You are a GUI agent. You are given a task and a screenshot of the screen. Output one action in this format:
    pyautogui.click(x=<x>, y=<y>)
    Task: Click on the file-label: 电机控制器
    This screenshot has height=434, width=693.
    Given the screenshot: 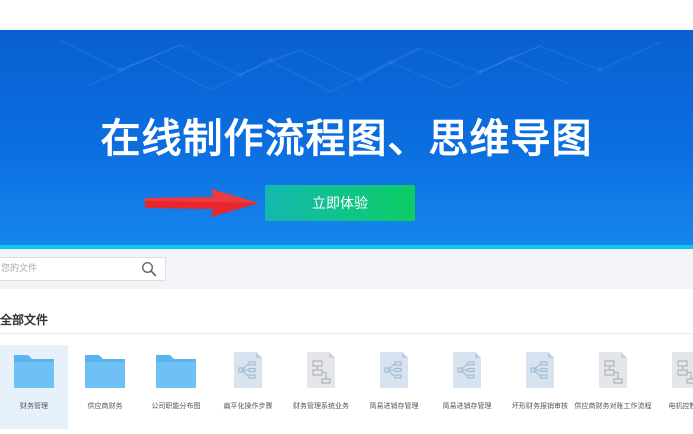 What is the action you would take?
    pyautogui.click(x=680, y=406)
    